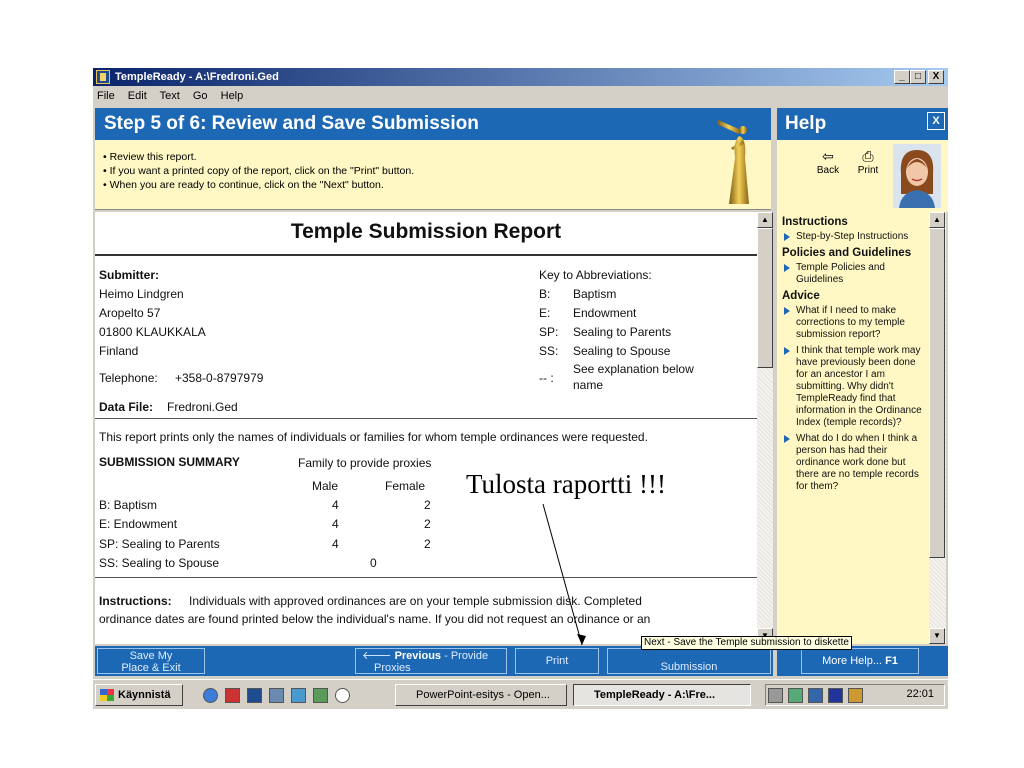 The image size is (1024, 768). Describe the element at coordinates (588, 385) in the screenshot. I see `key-meaning: name` at that location.